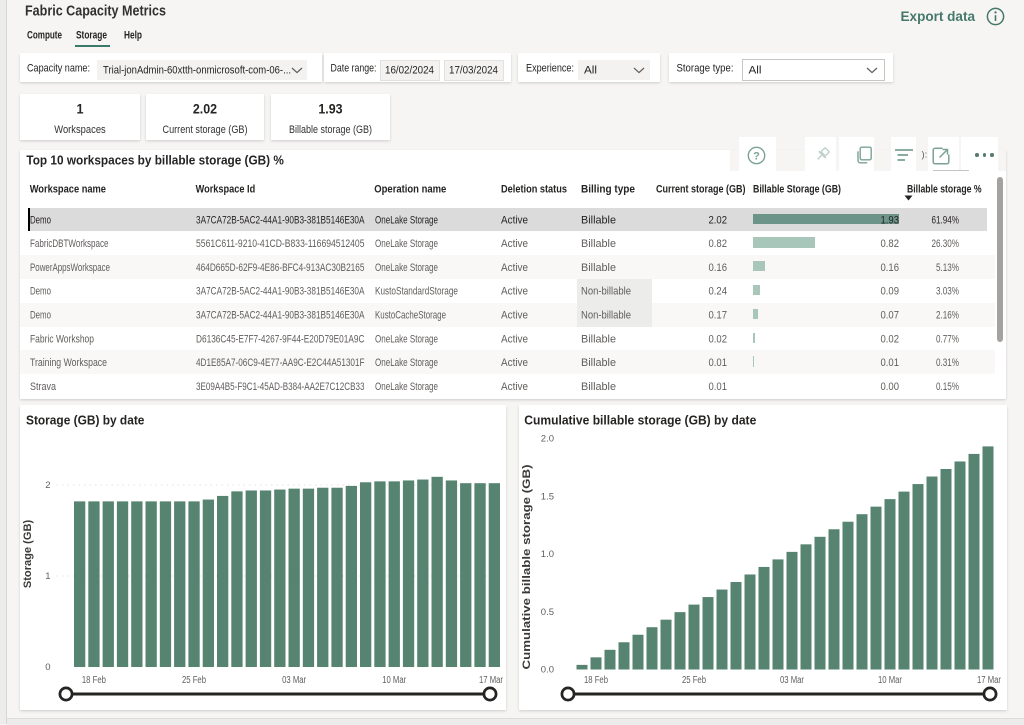  What do you see at coordinates (44, 36) in the screenshot?
I see `svg-text: Compute` at bounding box center [44, 36].